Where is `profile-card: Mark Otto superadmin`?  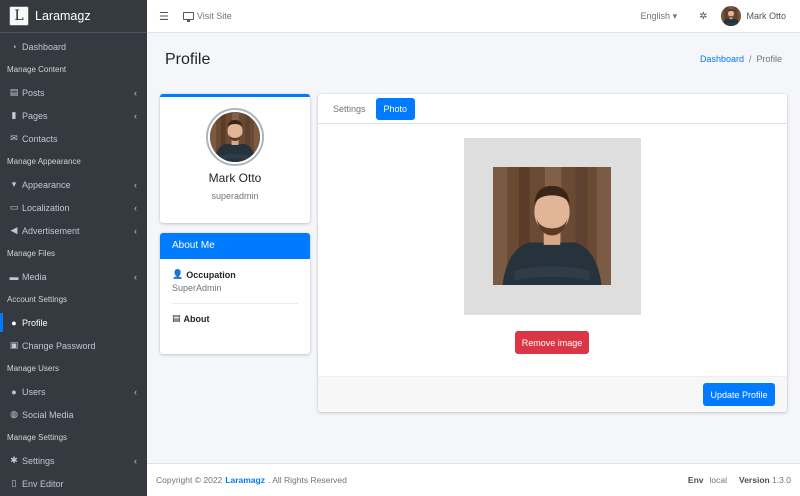 profile-card: Mark Otto superadmin is located at coordinates (235, 158).